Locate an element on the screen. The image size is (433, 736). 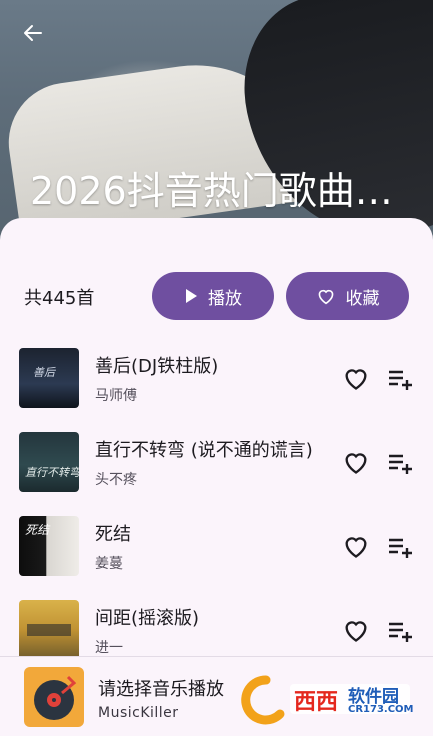
cover-art: 直行不转弯 is located at coordinates (52, 472).